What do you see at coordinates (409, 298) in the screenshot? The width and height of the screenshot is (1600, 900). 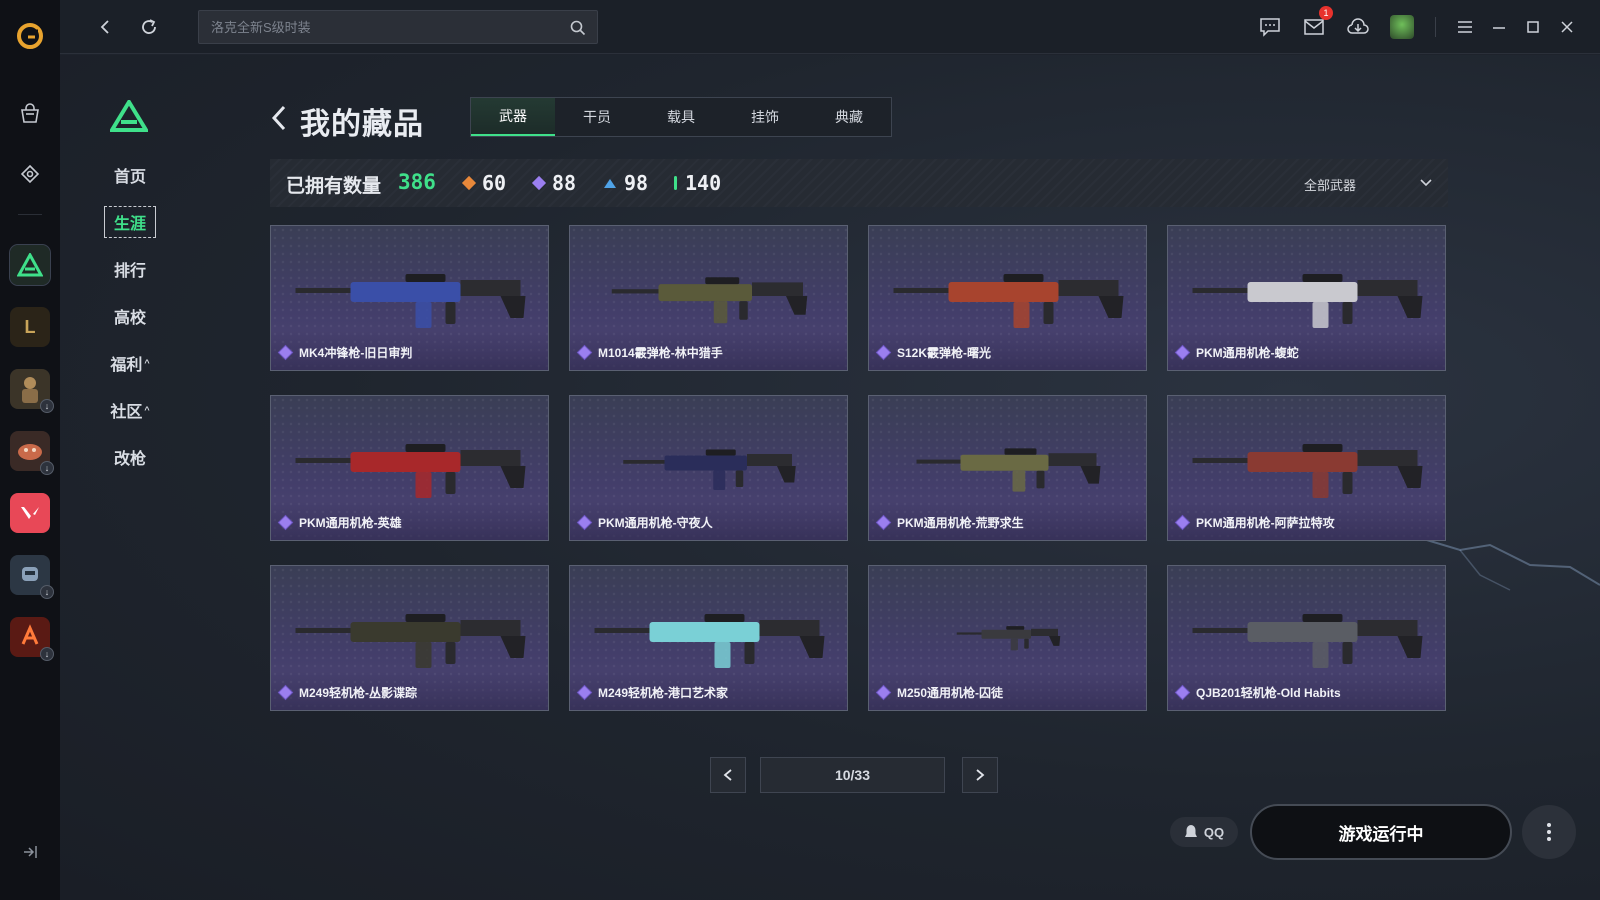 I see `weapon-card: MK4冲锋枪-旧日审判` at bounding box center [409, 298].